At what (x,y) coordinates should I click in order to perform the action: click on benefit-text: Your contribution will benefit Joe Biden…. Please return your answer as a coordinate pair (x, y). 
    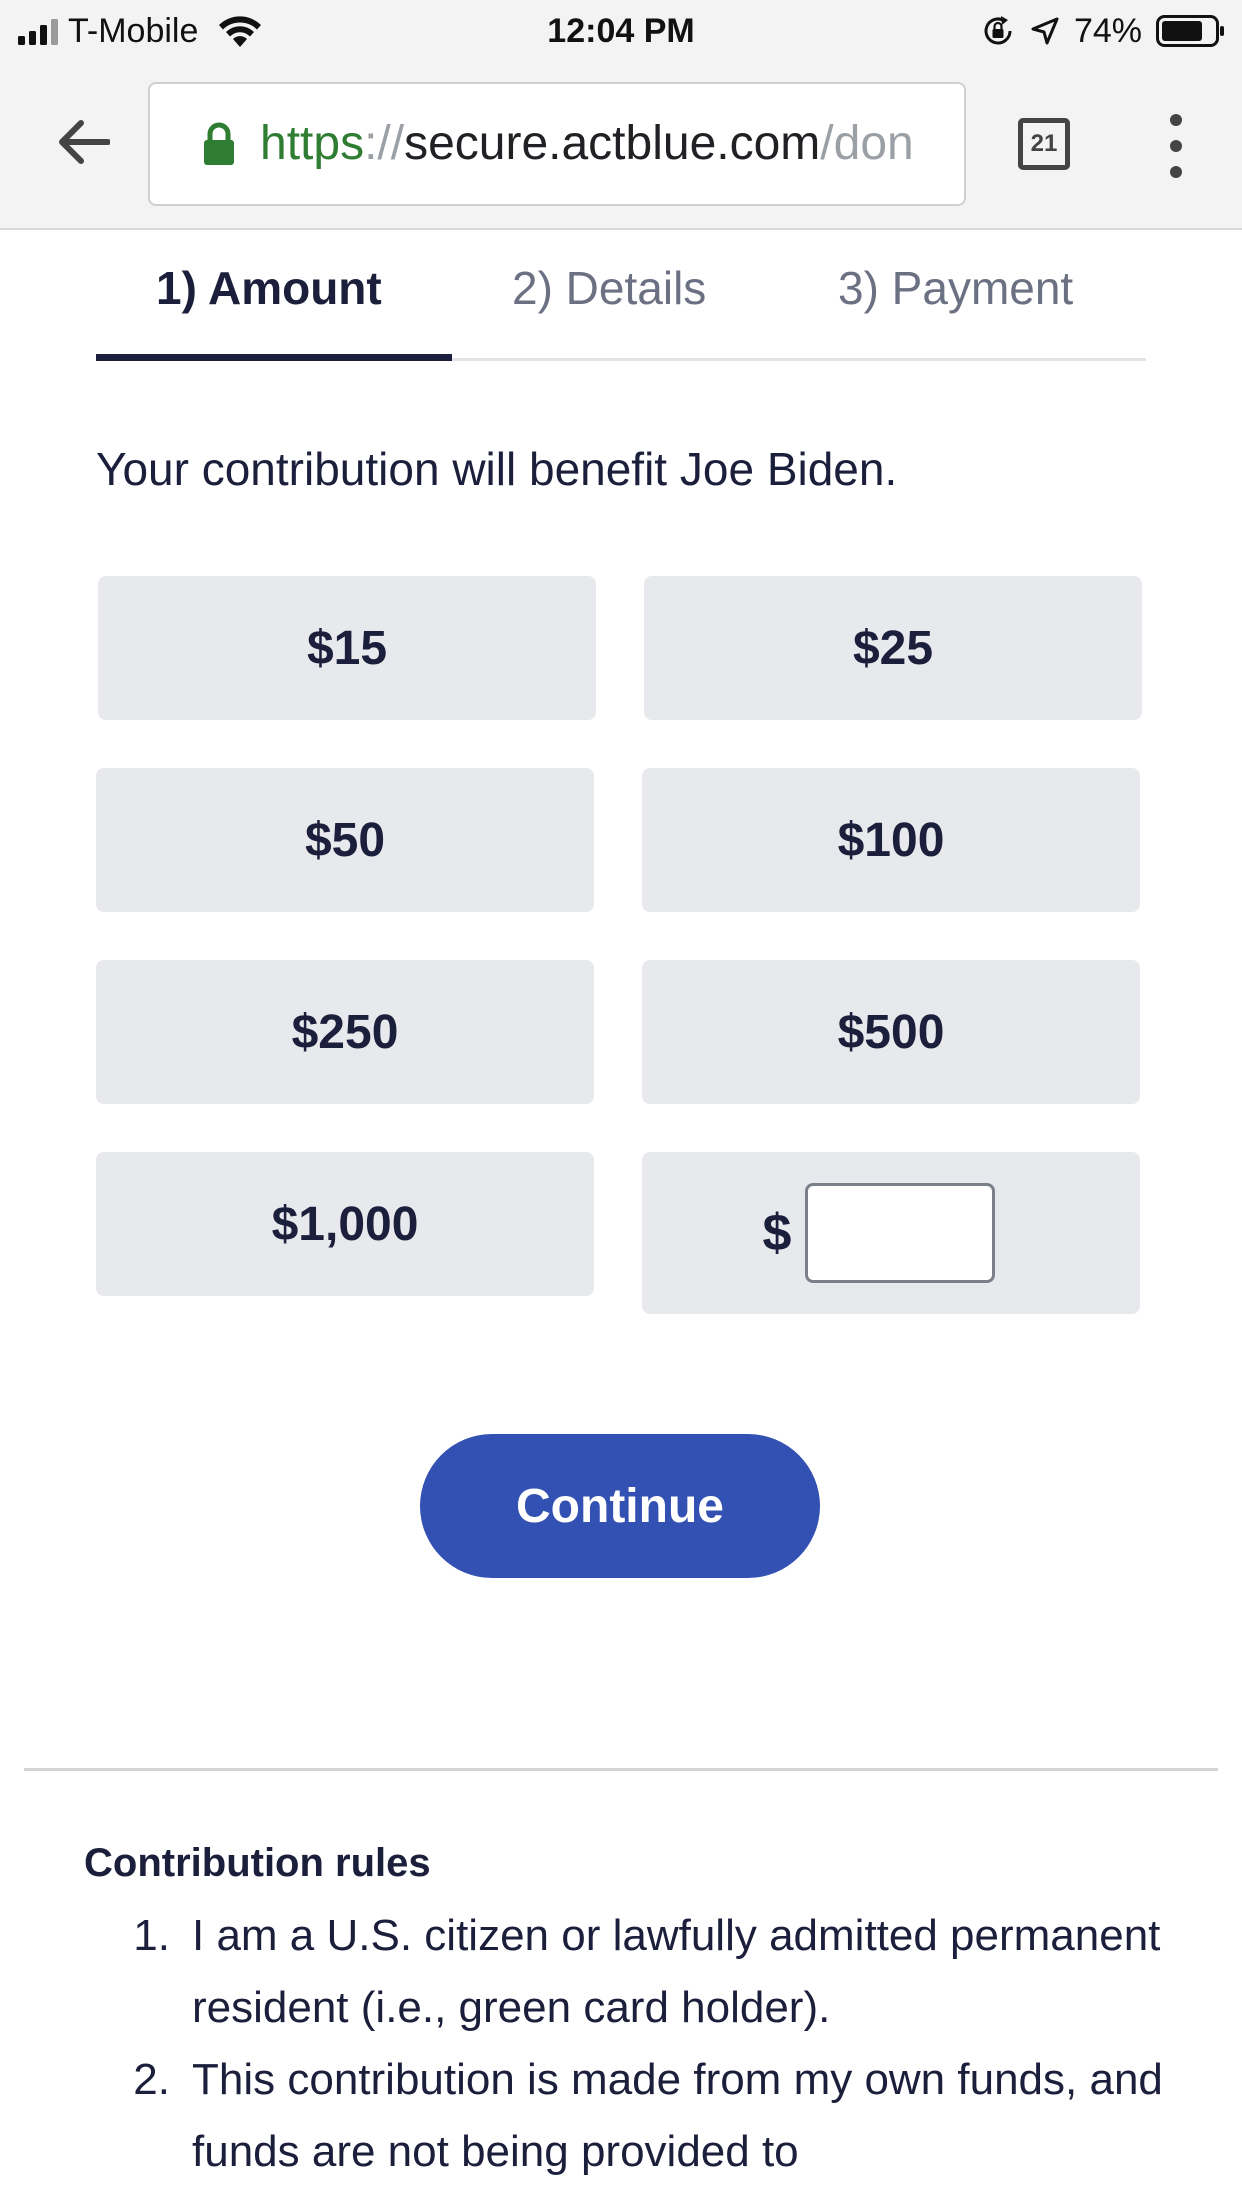
    Looking at the image, I should click on (497, 469).